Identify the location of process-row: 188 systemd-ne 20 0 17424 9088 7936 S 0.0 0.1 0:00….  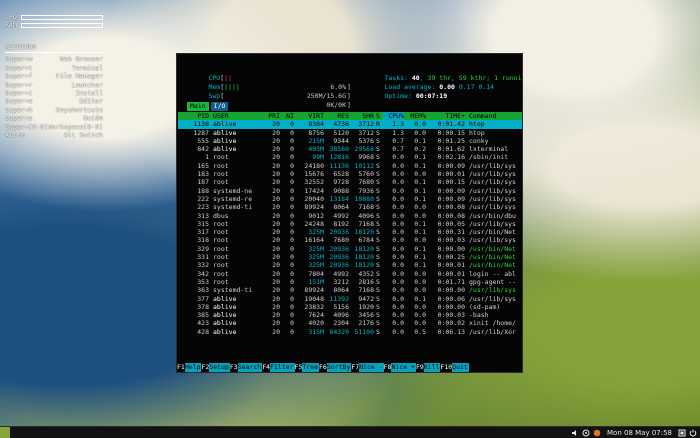
(350, 190).